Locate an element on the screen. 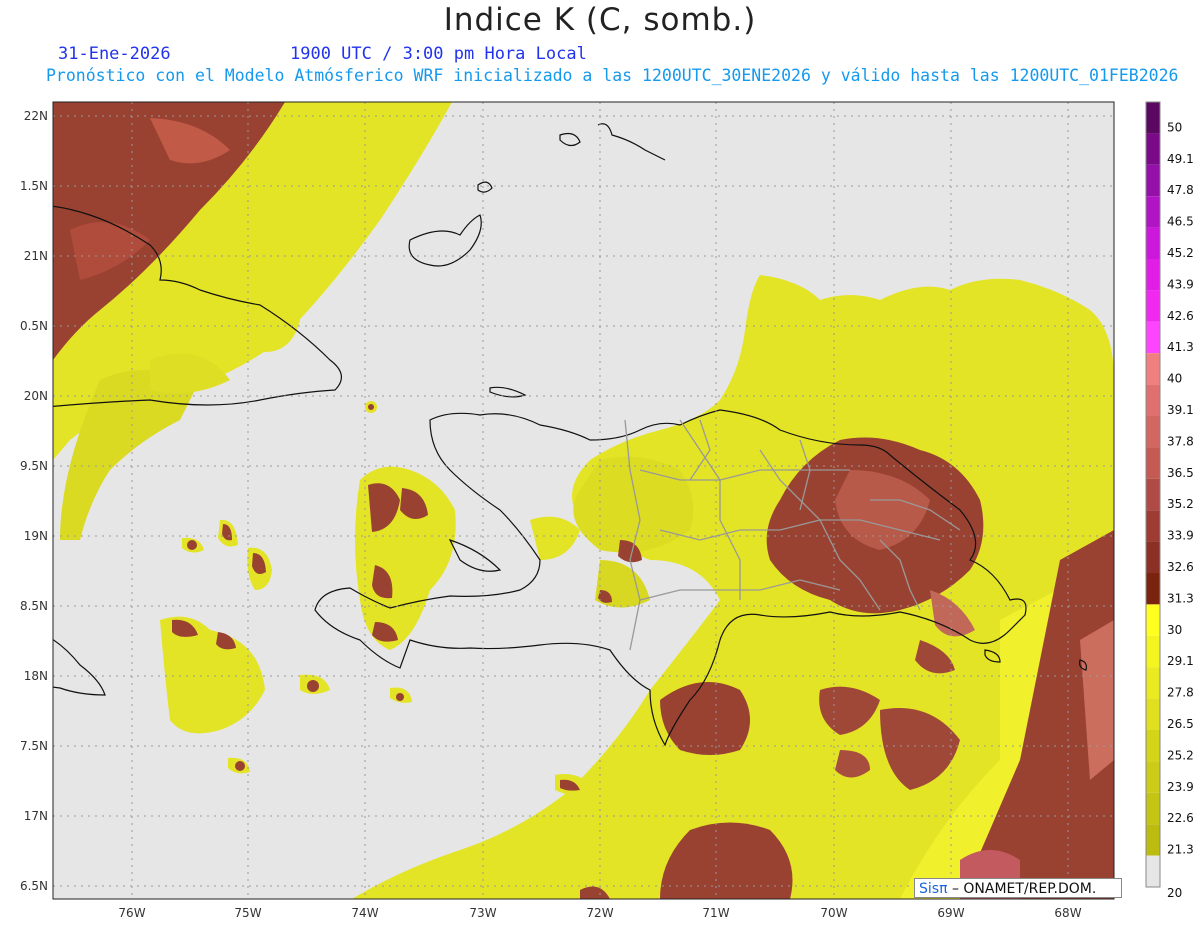  lat-label: 6.5N is located at coordinates (34, 886).